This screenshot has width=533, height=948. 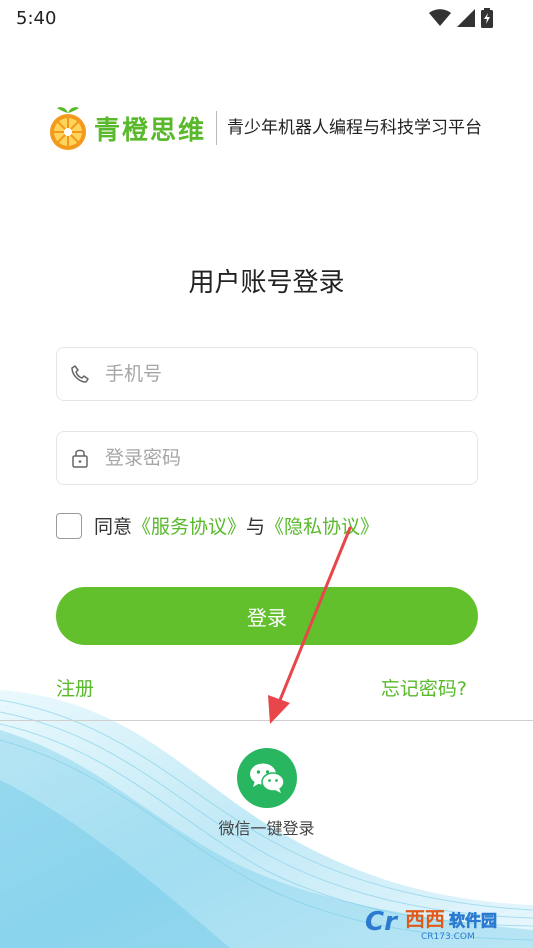 What do you see at coordinates (266, 828) in the screenshot?
I see `wechat-login-label: 微信一键登录` at bounding box center [266, 828].